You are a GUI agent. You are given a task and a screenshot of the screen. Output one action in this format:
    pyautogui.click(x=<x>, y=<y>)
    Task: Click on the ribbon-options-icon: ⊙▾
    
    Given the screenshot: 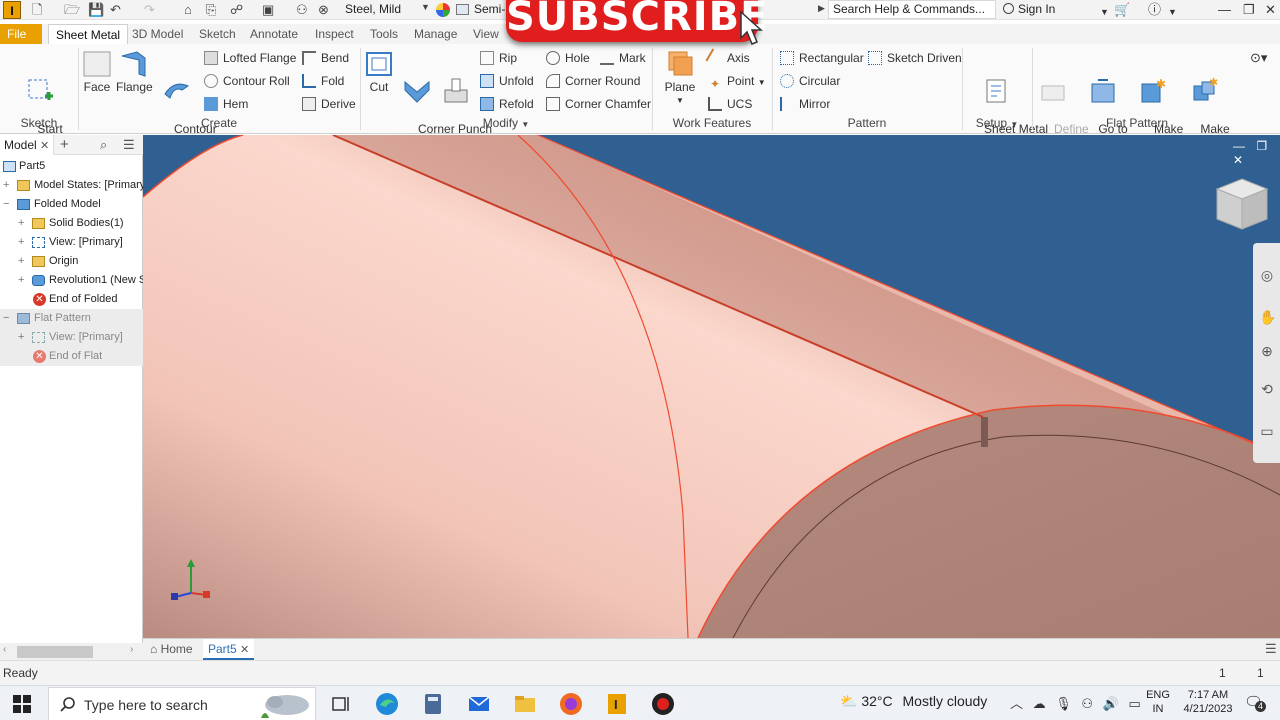 What is the action you would take?
    pyautogui.click(x=1258, y=58)
    